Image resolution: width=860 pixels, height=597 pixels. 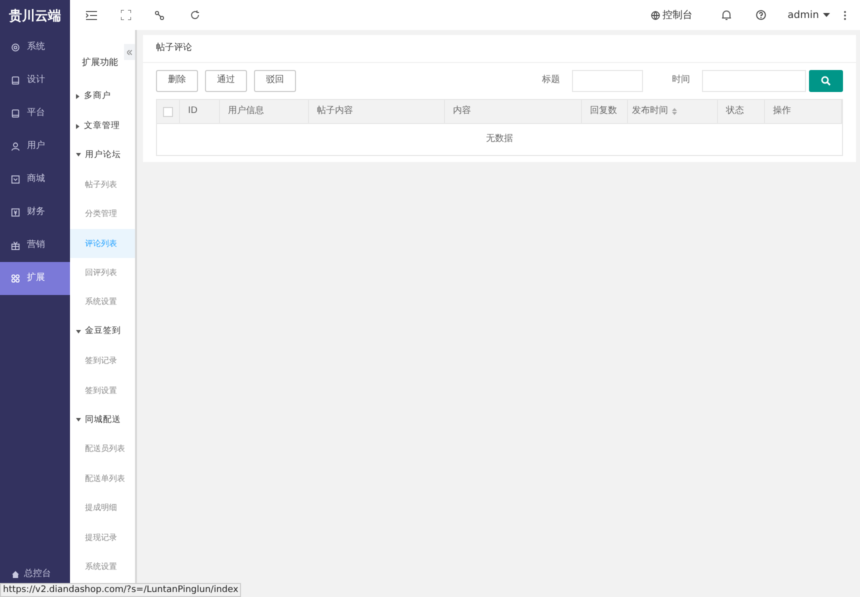 What do you see at coordinates (121, 590) in the screenshot?
I see `url-tooltip: https://v2.diandashop.com/?s=/LuntanPinglun/index` at bounding box center [121, 590].